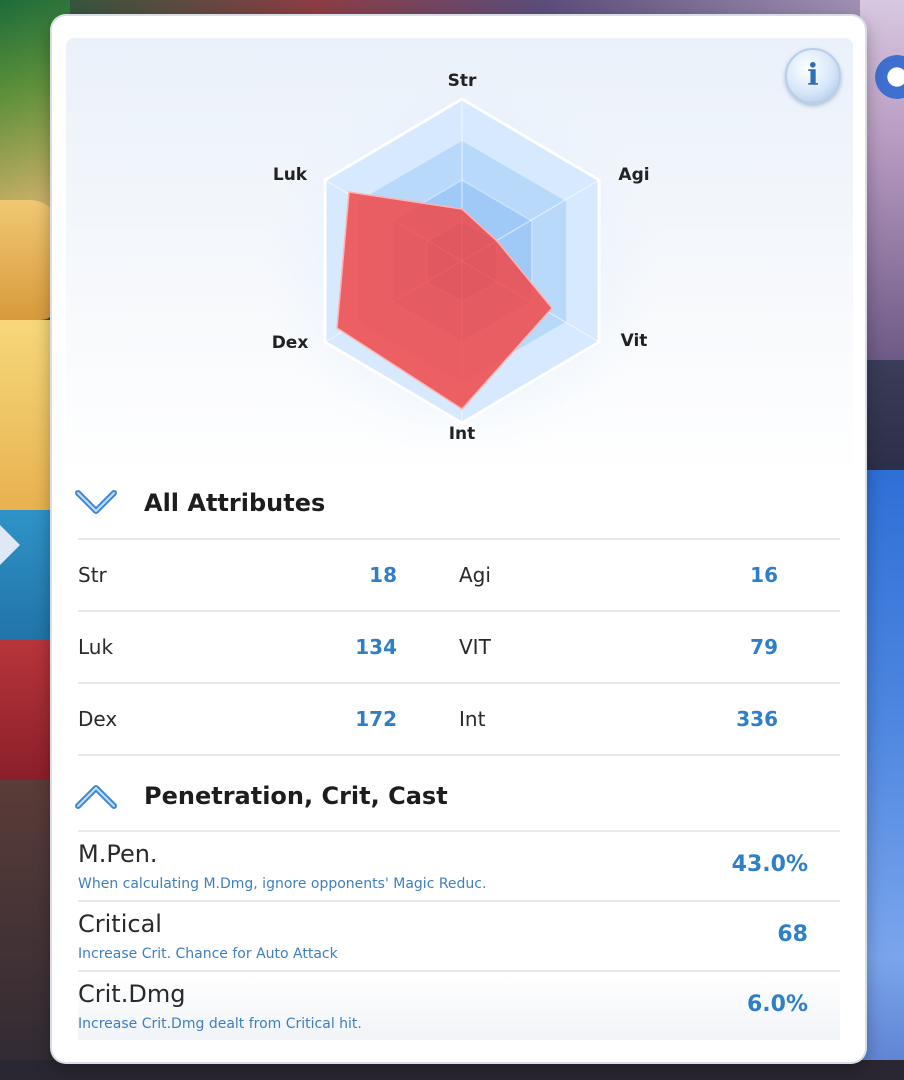 The width and height of the screenshot is (904, 1080). I want to click on attribute-name: Agi, so click(475, 575).